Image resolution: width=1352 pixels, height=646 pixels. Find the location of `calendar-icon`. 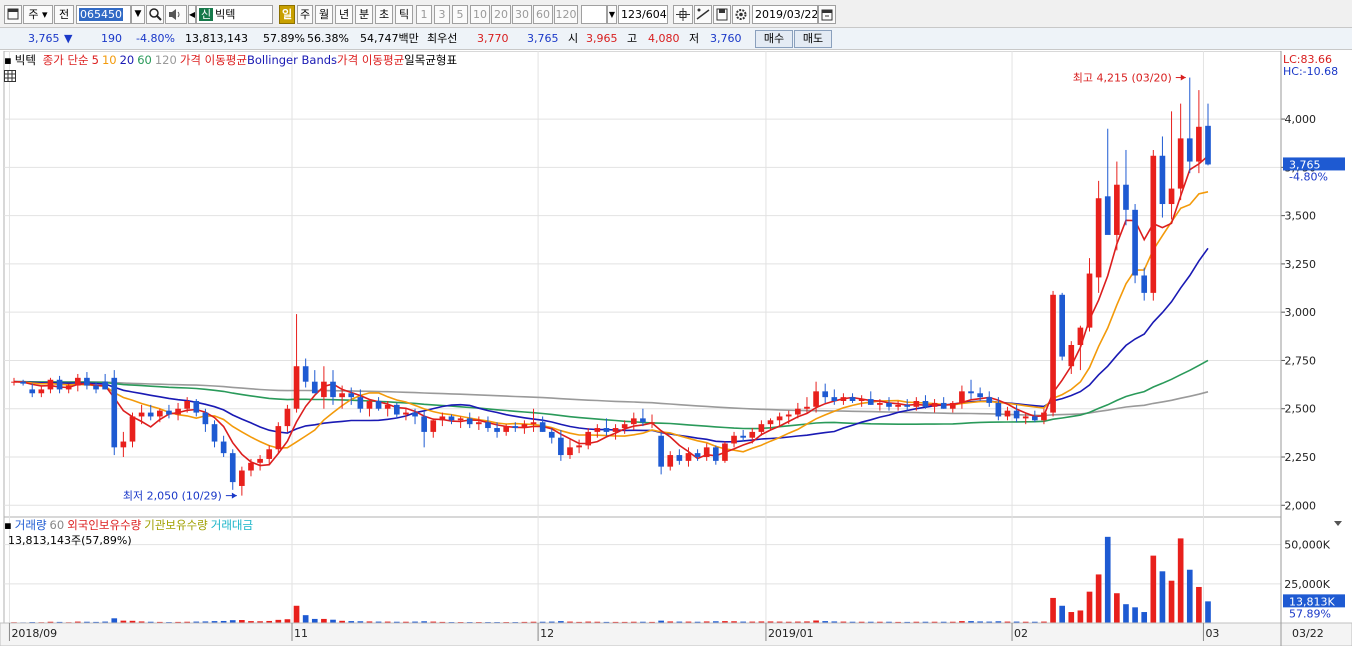

calendar-icon is located at coordinates (827, 14).